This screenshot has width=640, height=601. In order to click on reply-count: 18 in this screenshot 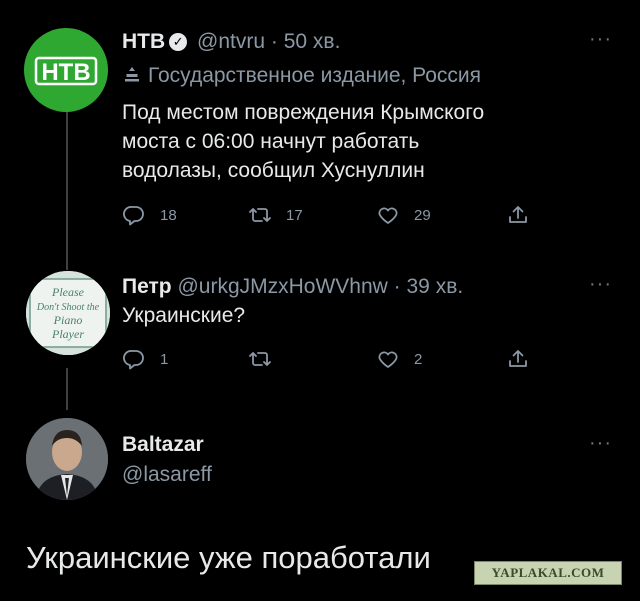, I will do `click(168, 215)`.